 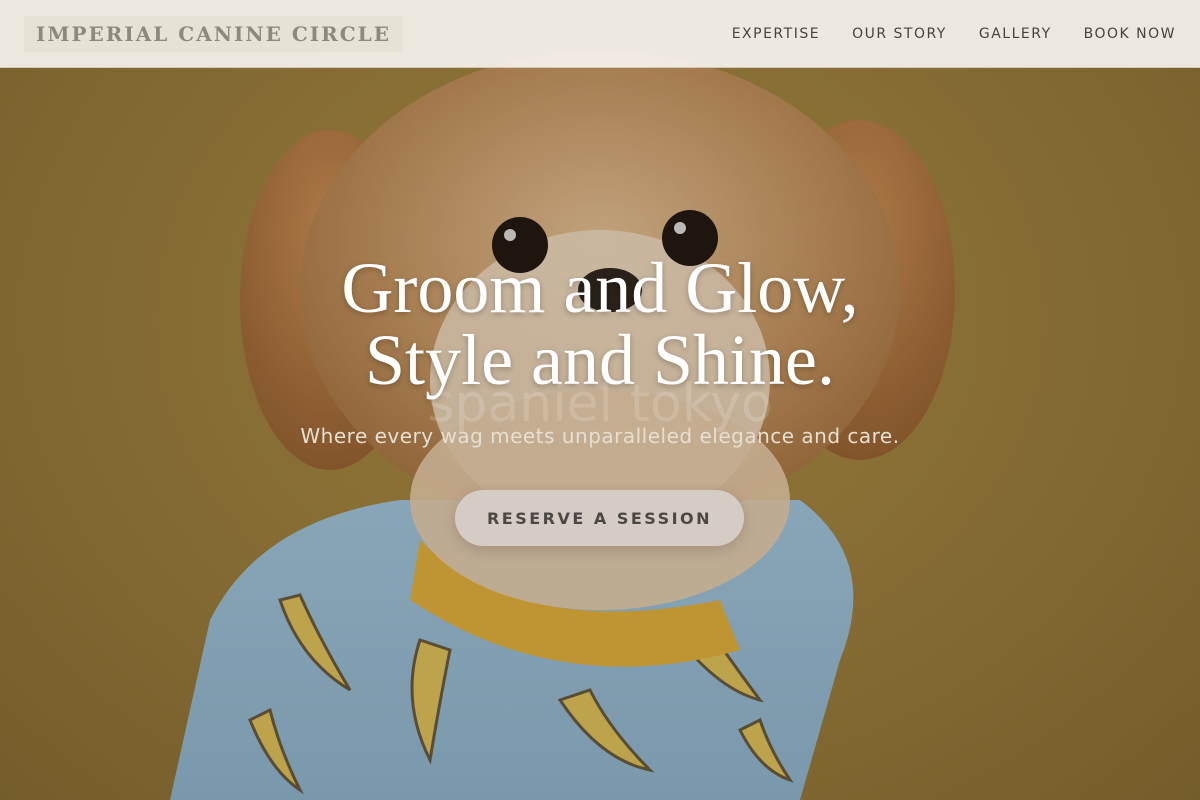 I want to click on reserve-session-button: RESERVE A SESSION, so click(x=599, y=518).